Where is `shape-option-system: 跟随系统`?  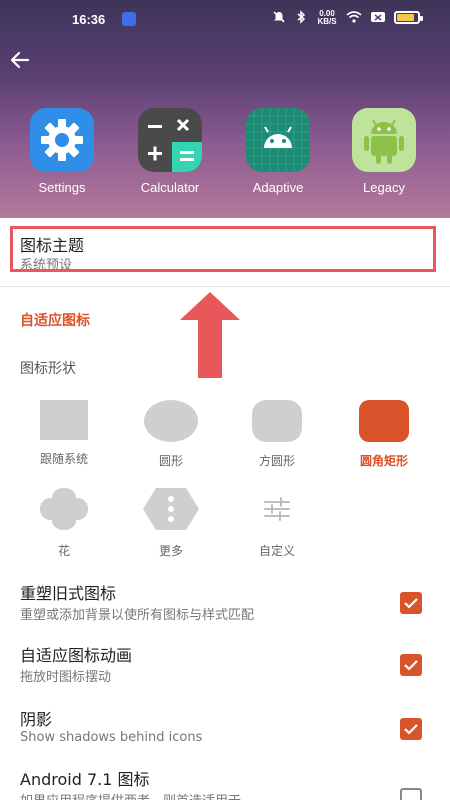
shape-option-system: 跟随系统 is located at coordinates (64, 433).